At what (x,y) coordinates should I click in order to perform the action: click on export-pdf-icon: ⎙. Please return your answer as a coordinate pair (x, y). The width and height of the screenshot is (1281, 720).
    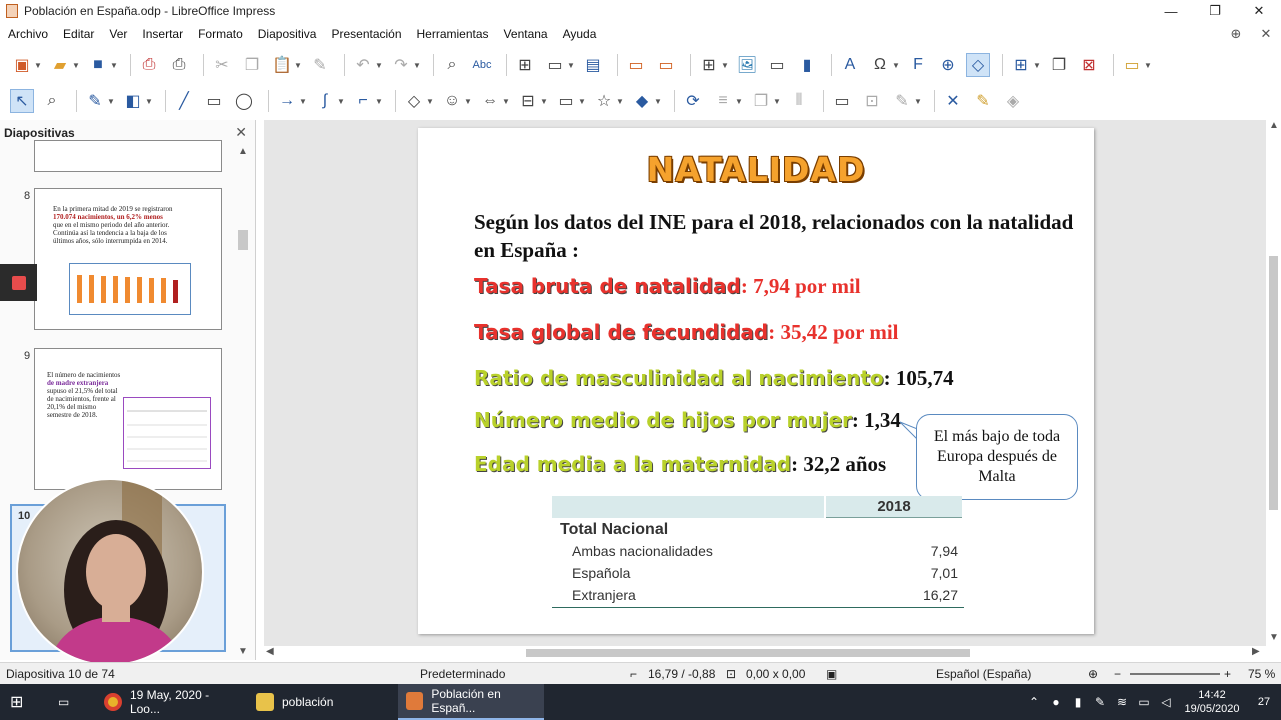
    Looking at the image, I should click on (149, 65).